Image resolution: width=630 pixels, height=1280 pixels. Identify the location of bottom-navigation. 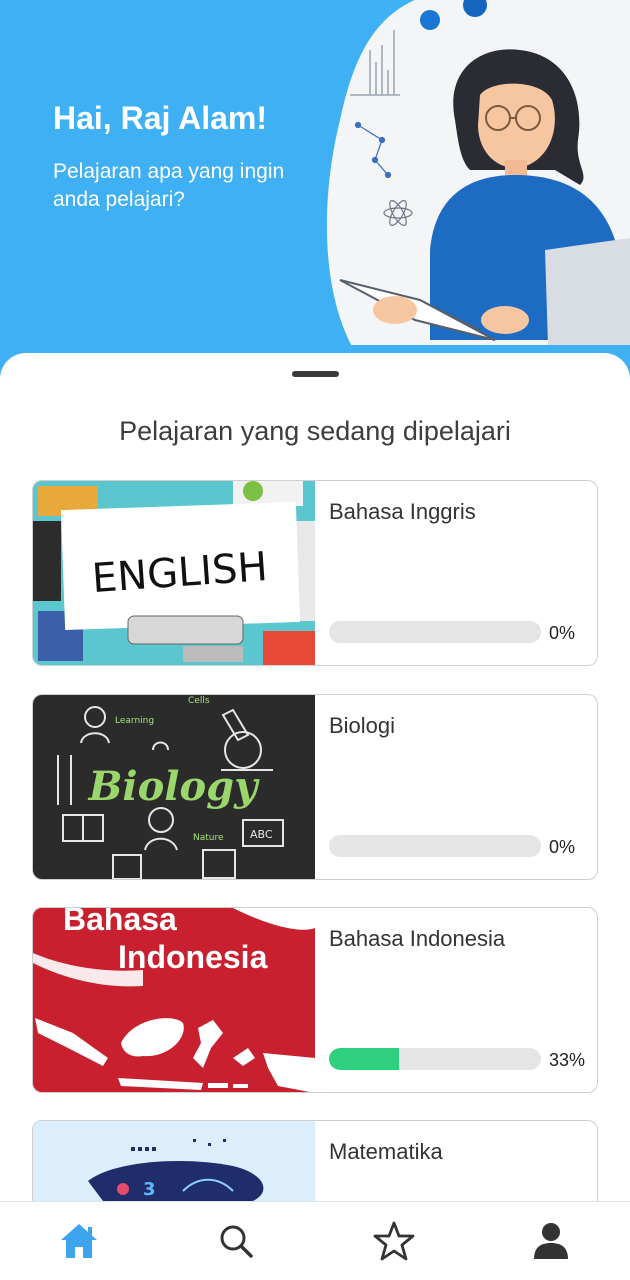
(315, 1240).